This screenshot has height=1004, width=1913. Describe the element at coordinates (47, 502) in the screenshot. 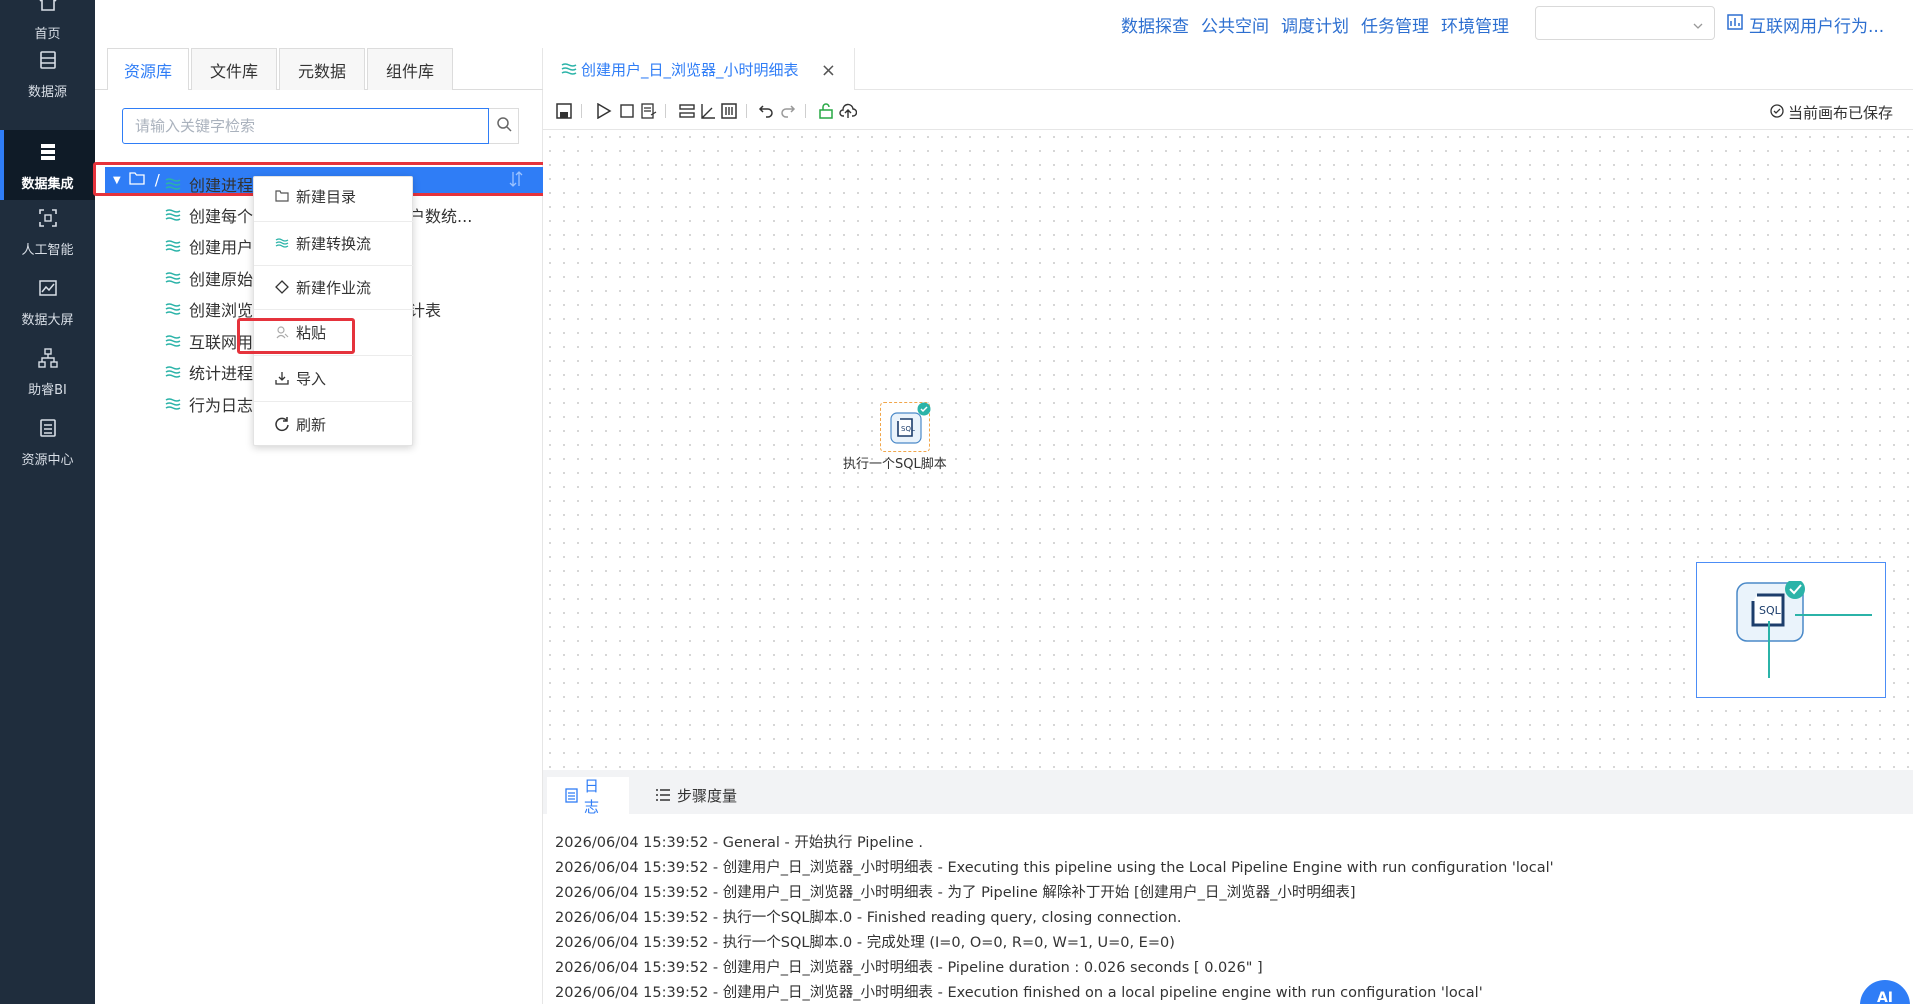

I see `left-nav: 首页 数据源 数据集成 人工智能 数据大屏 助睿BI 资源中心` at that location.